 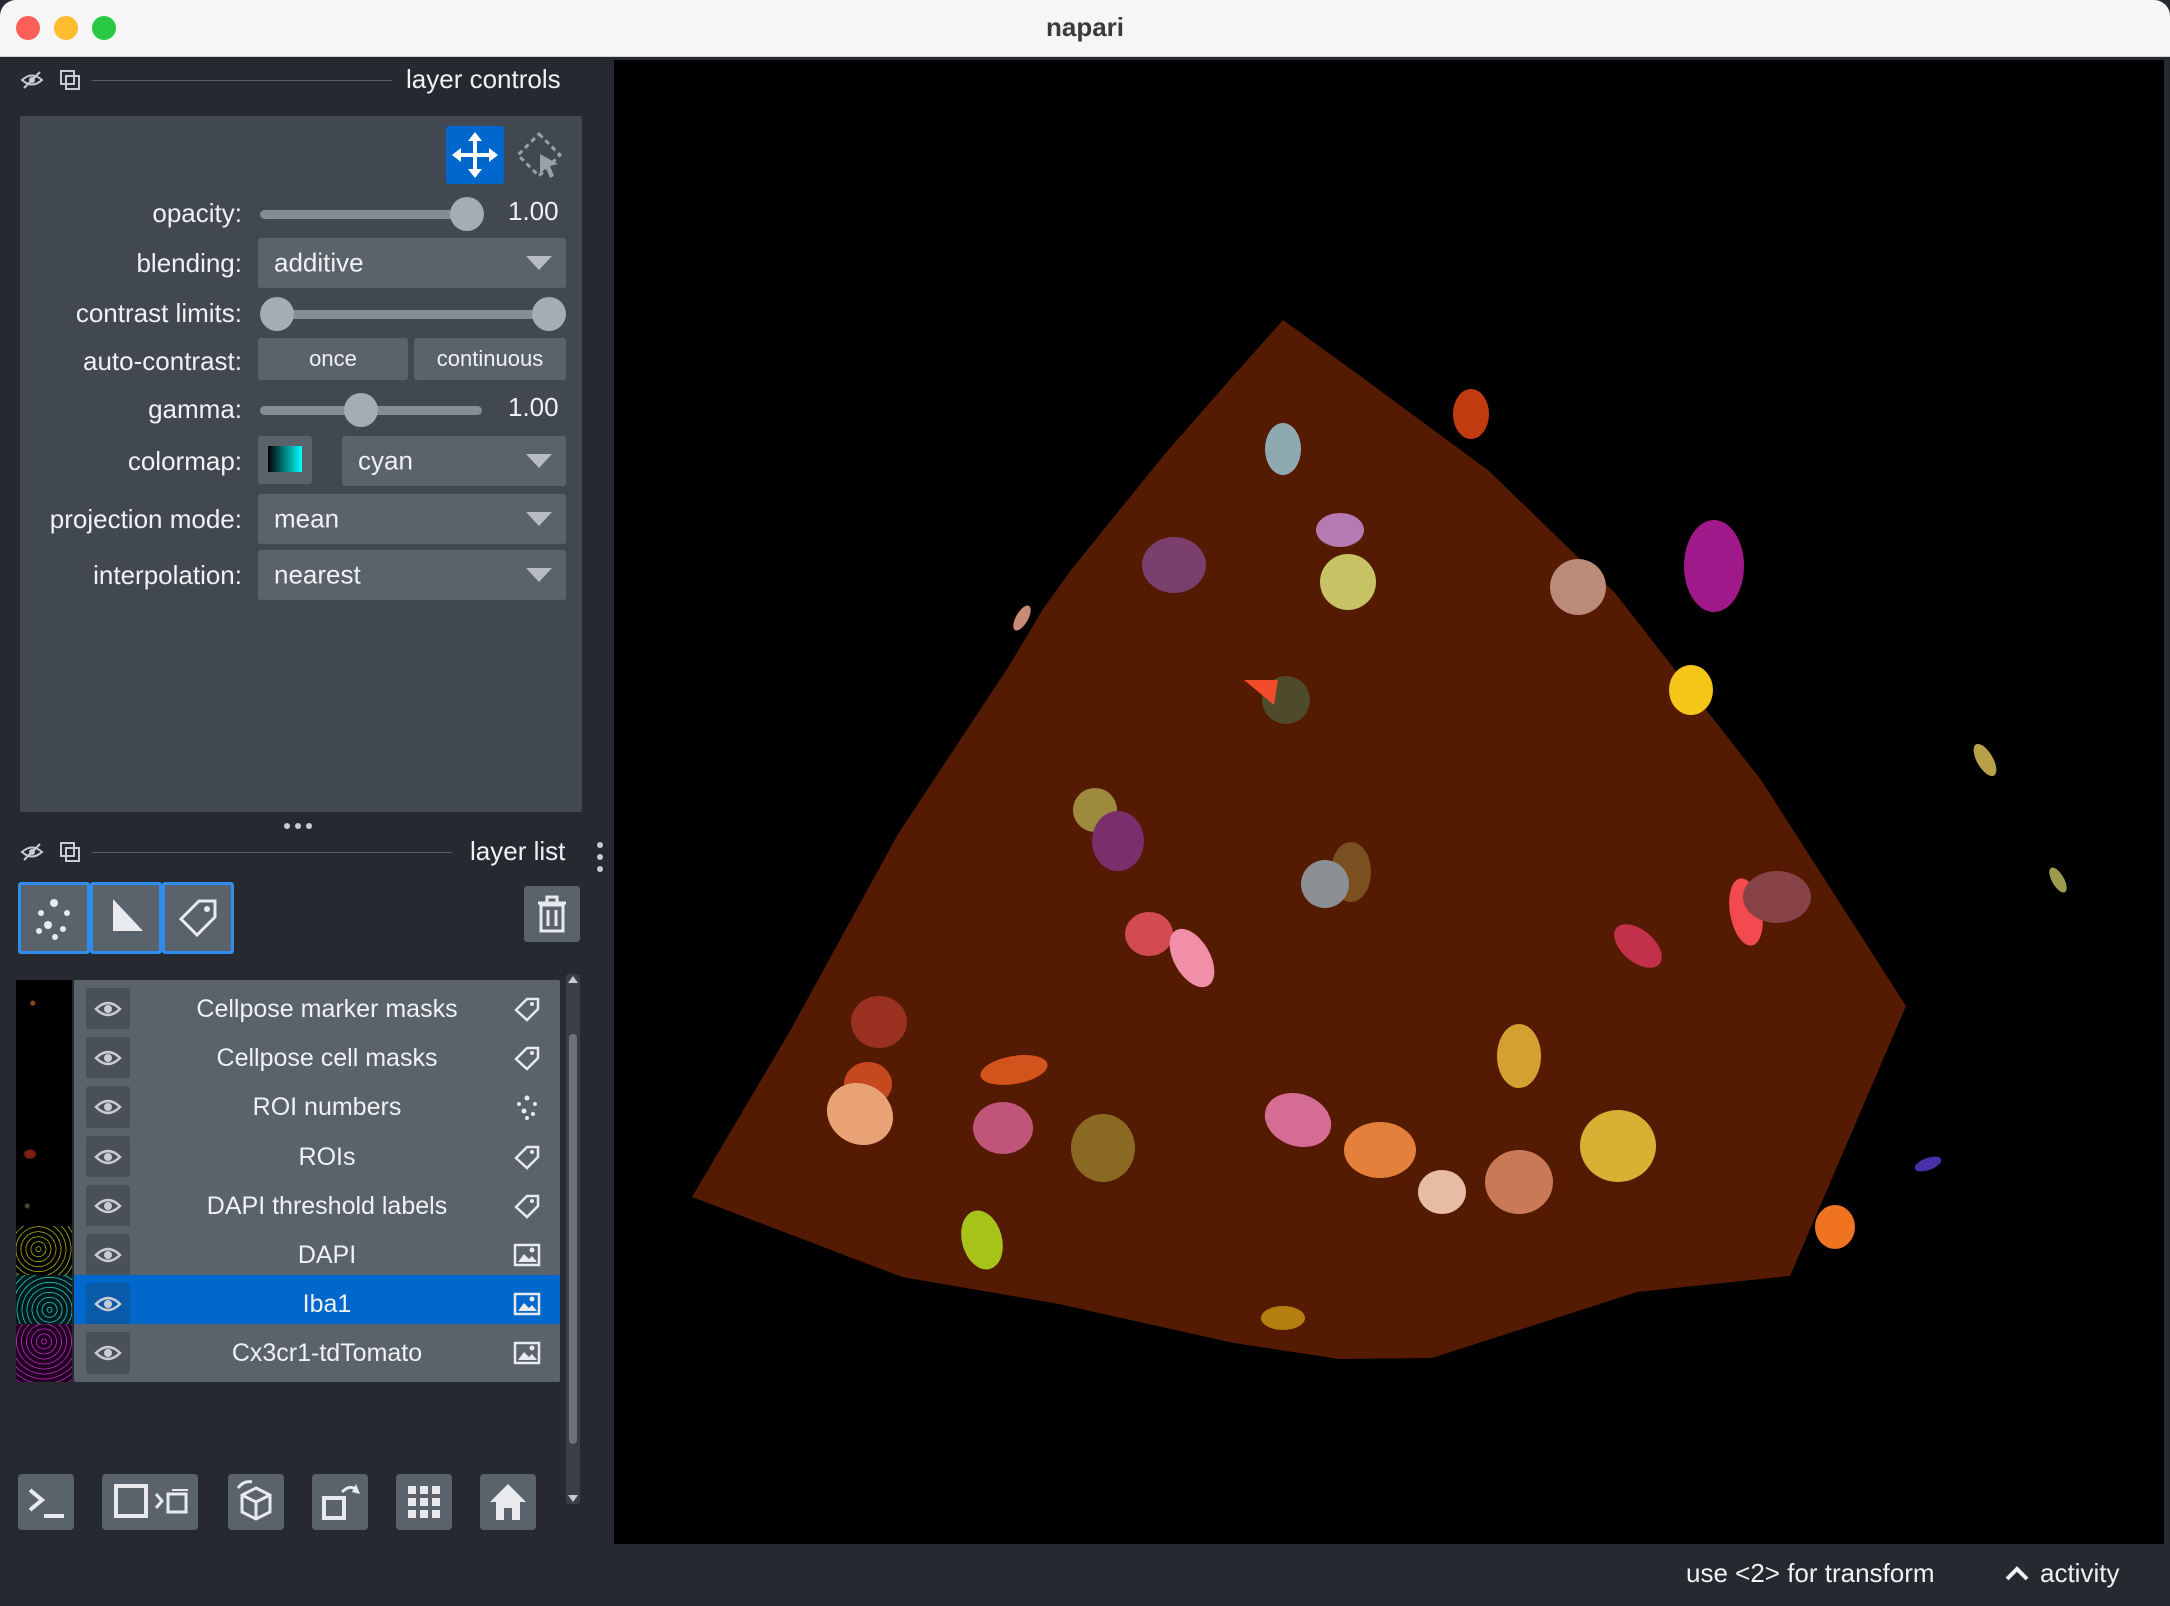 I want to click on toggle-ndisplay-button, so click(x=150, y=1502).